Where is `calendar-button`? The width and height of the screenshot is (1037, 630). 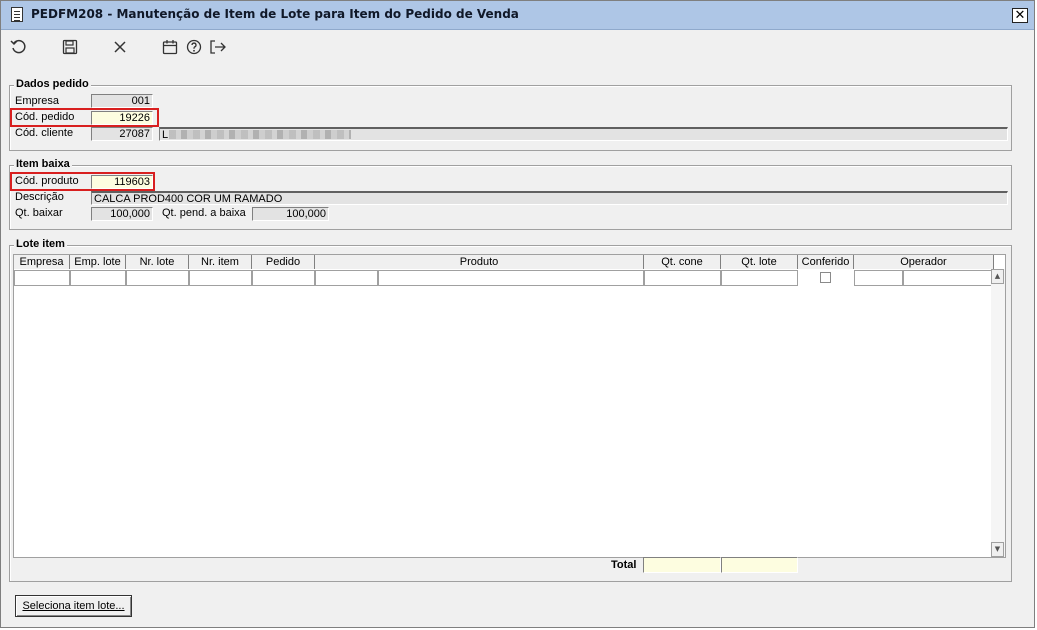 calendar-button is located at coordinates (170, 47).